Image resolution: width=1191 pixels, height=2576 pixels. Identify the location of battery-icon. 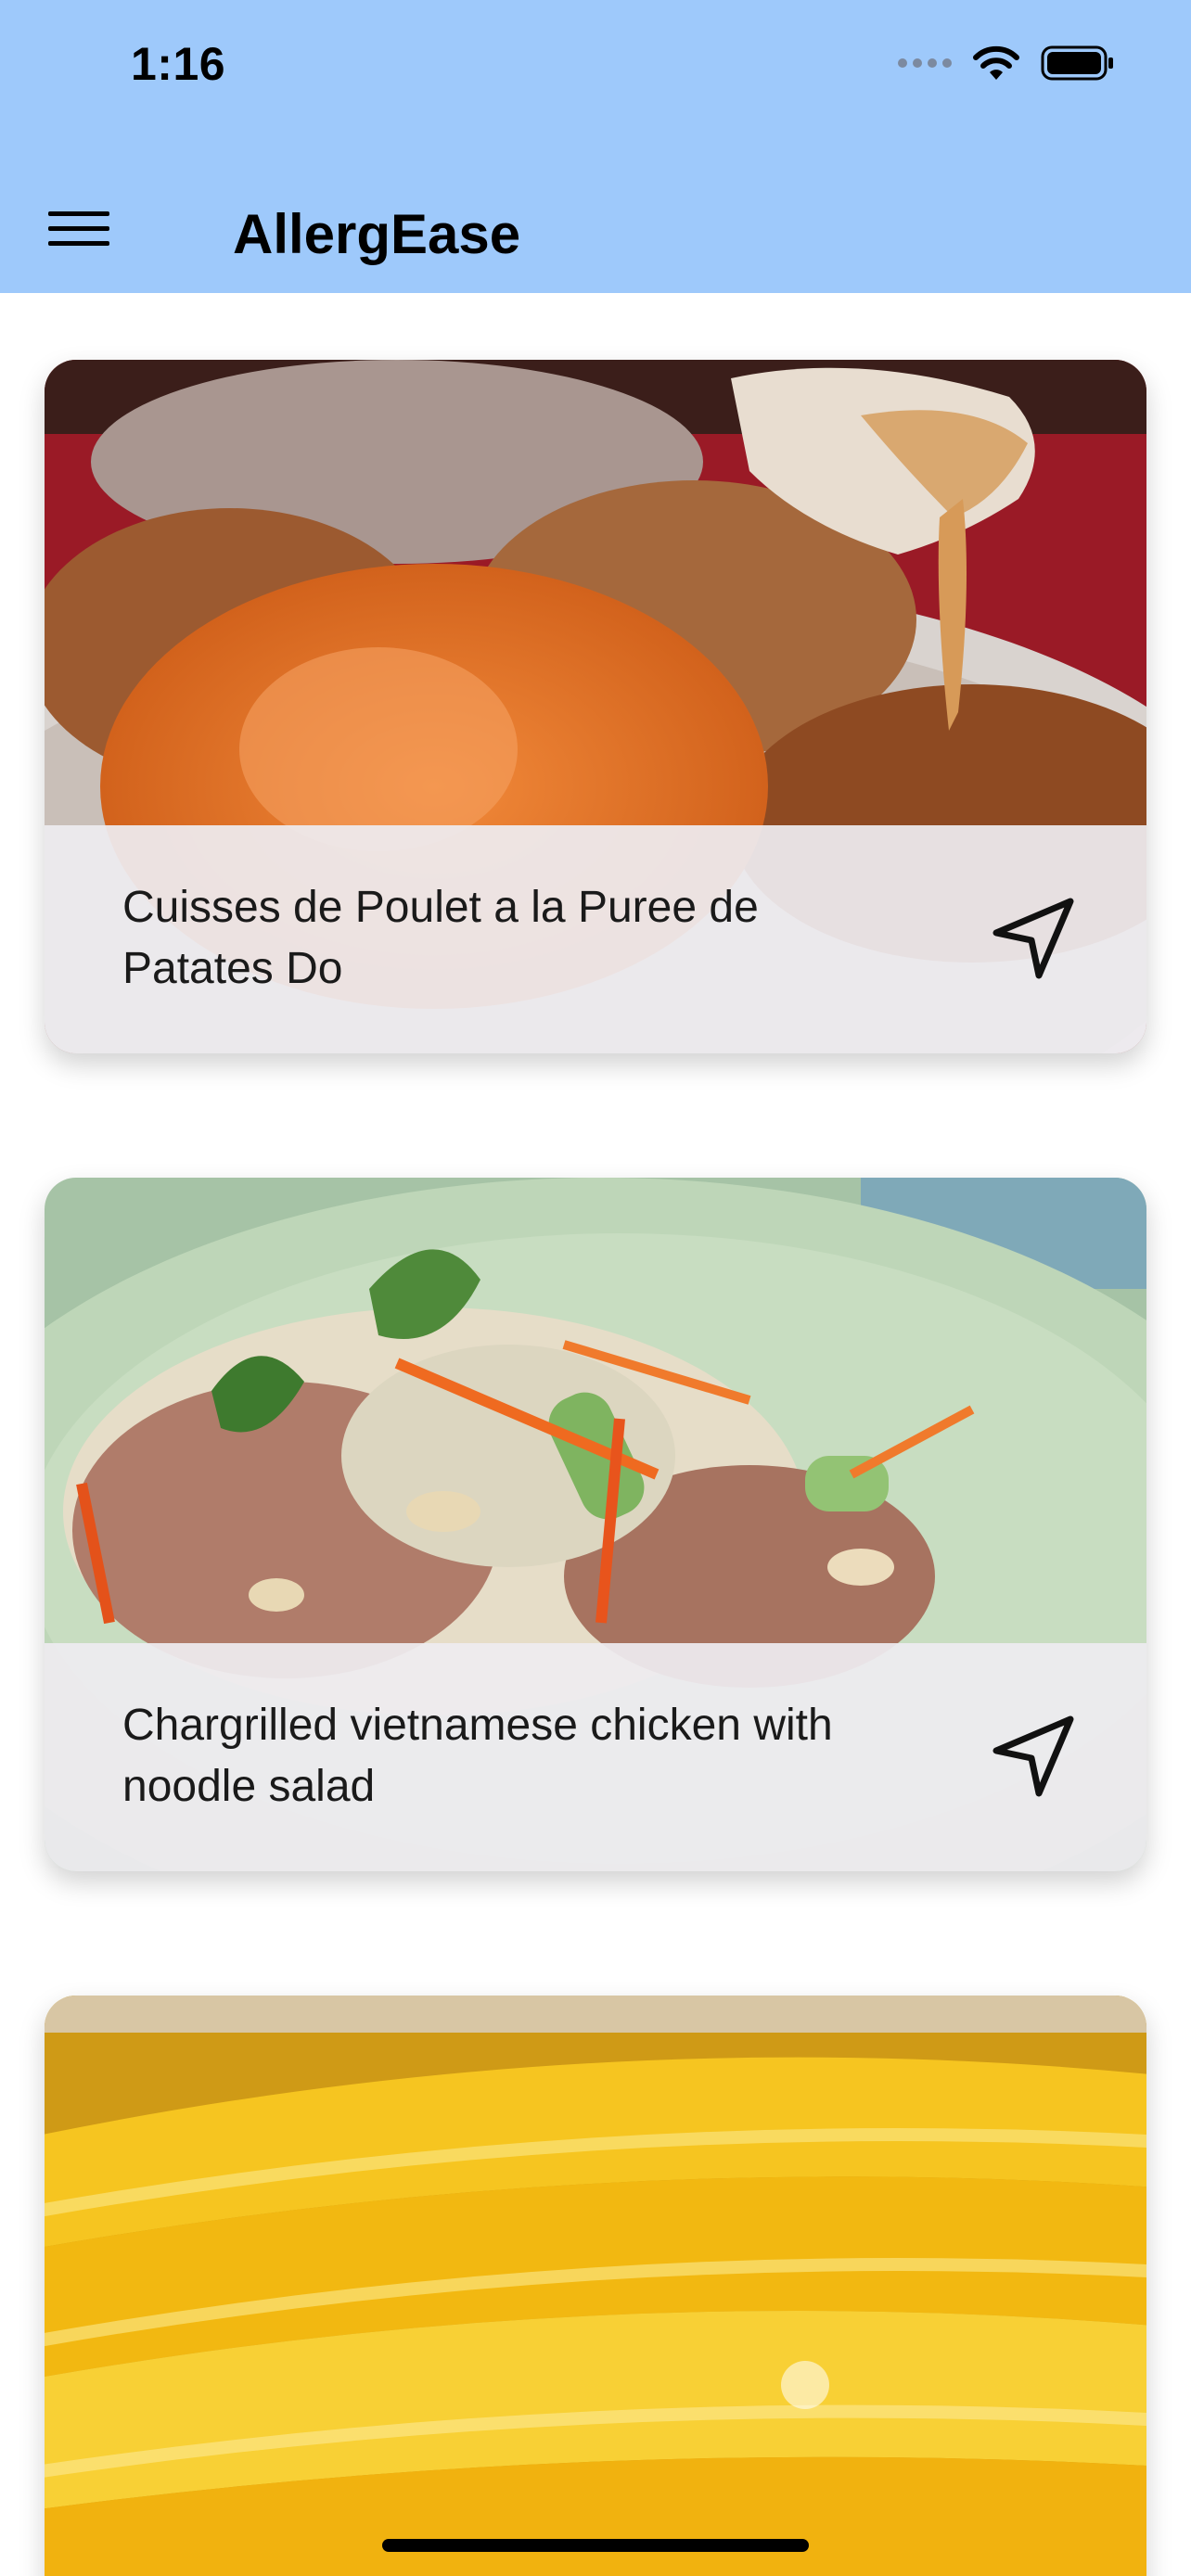
(1077, 63).